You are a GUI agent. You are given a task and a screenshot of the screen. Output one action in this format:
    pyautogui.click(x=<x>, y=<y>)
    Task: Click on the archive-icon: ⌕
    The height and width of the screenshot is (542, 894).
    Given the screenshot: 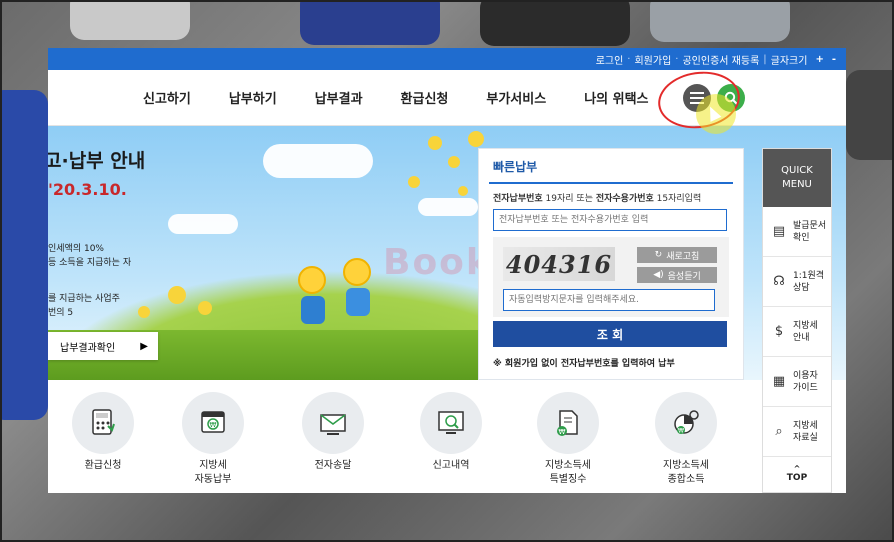 What is the action you would take?
    pyautogui.click(x=779, y=431)
    